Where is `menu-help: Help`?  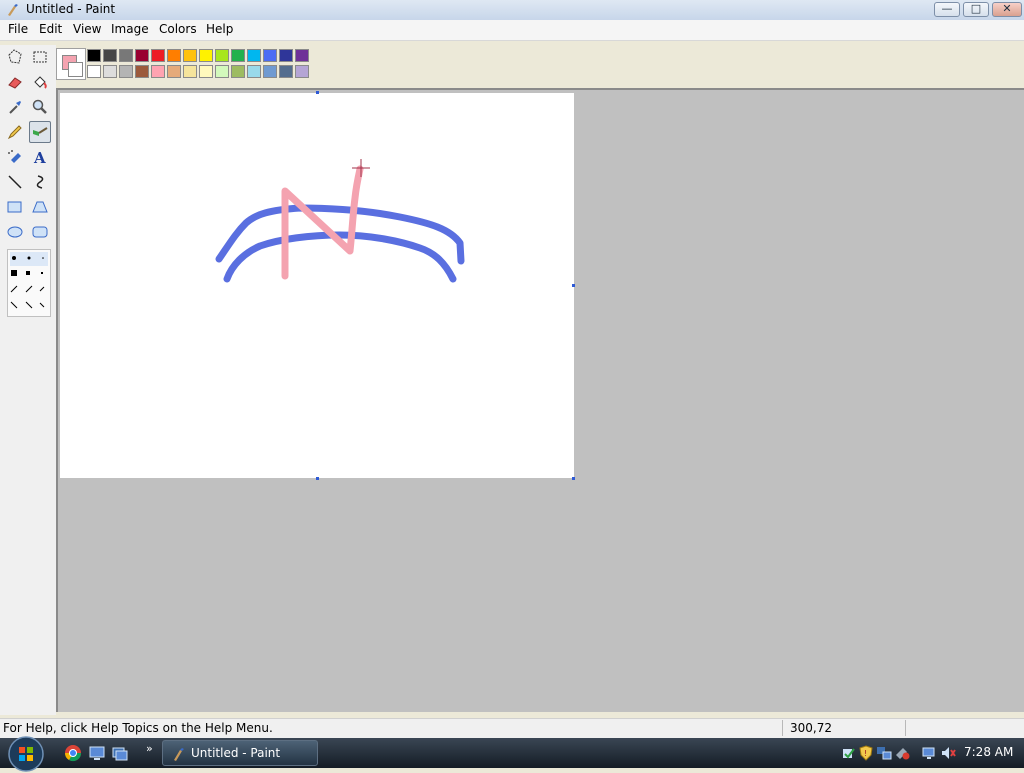
menu-help: Help is located at coordinates (219, 29).